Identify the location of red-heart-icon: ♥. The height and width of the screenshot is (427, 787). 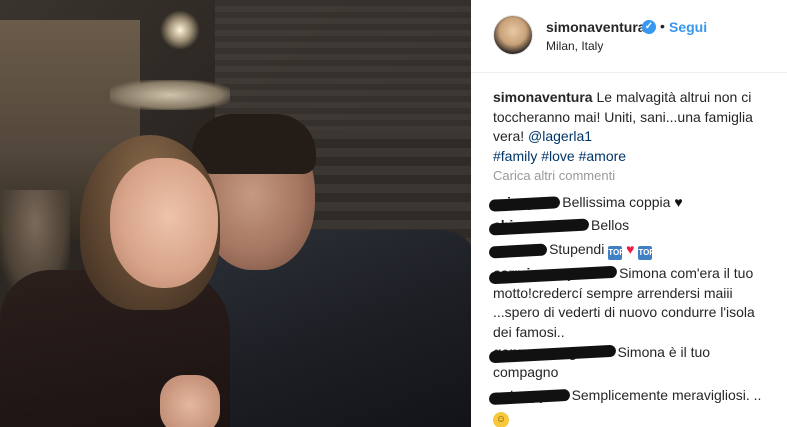
(630, 249).